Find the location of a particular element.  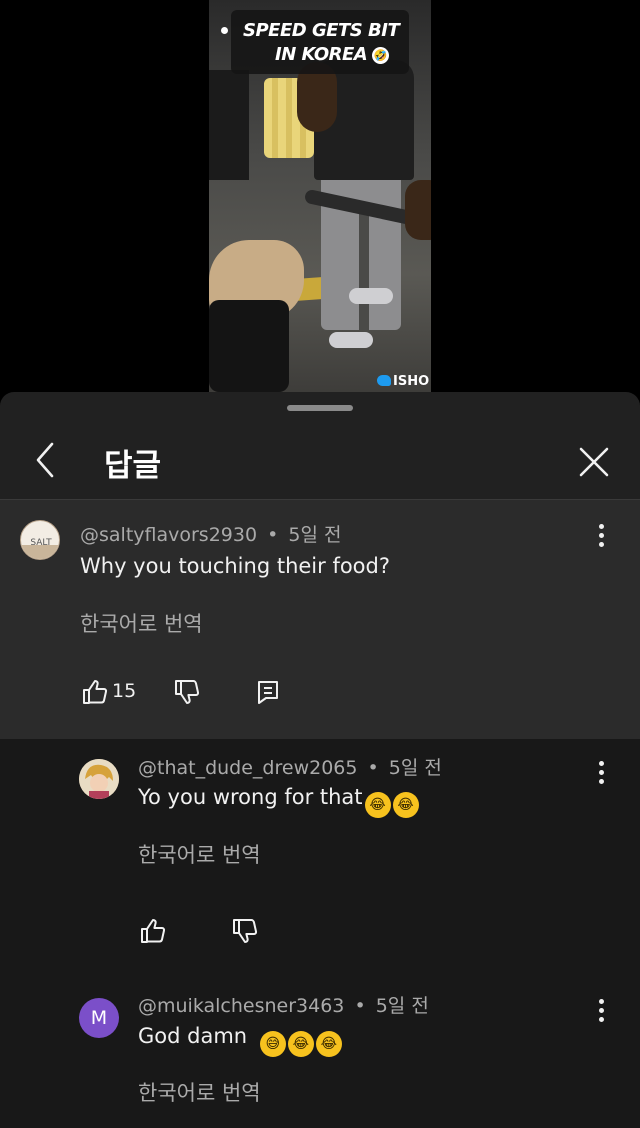

pointing-person is located at coordinates (418, 210).